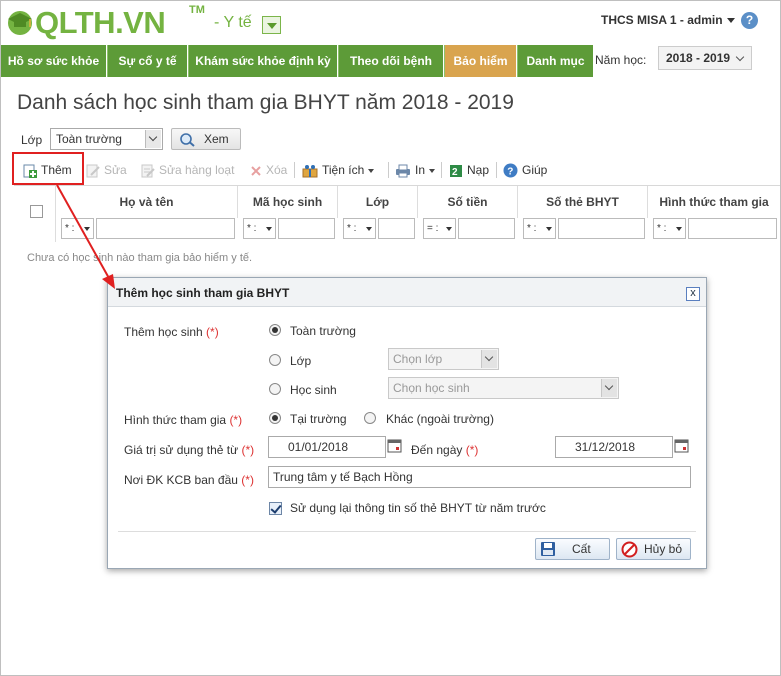 This screenshot has height=676, width=781. I want to click on radio-class, so click(275, 360).